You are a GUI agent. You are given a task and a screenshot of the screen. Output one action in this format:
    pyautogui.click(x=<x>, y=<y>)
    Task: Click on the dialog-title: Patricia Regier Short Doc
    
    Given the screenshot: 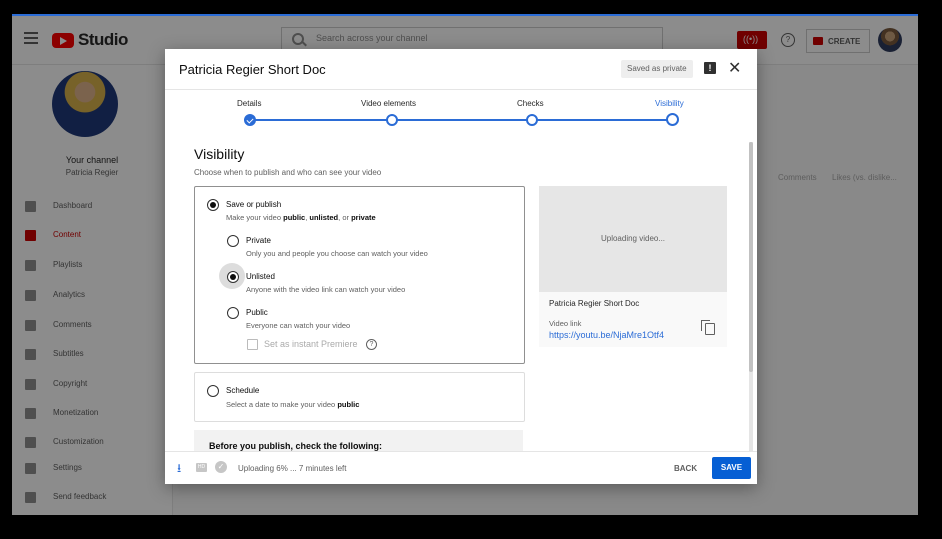 What is the action you would take?
    pyautogui.click(x=252, y=69)
    